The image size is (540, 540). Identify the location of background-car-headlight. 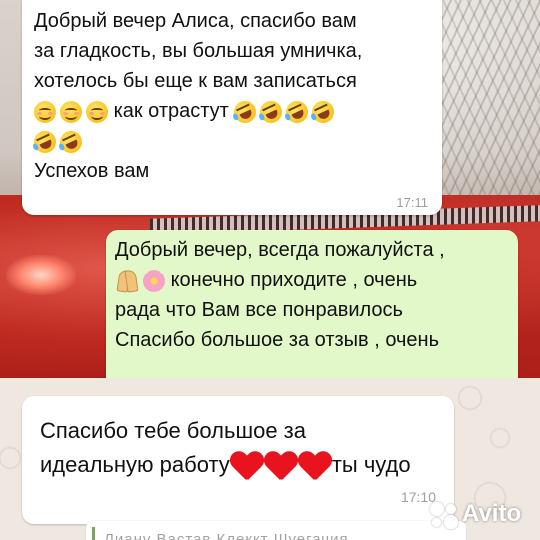
(41, 275).